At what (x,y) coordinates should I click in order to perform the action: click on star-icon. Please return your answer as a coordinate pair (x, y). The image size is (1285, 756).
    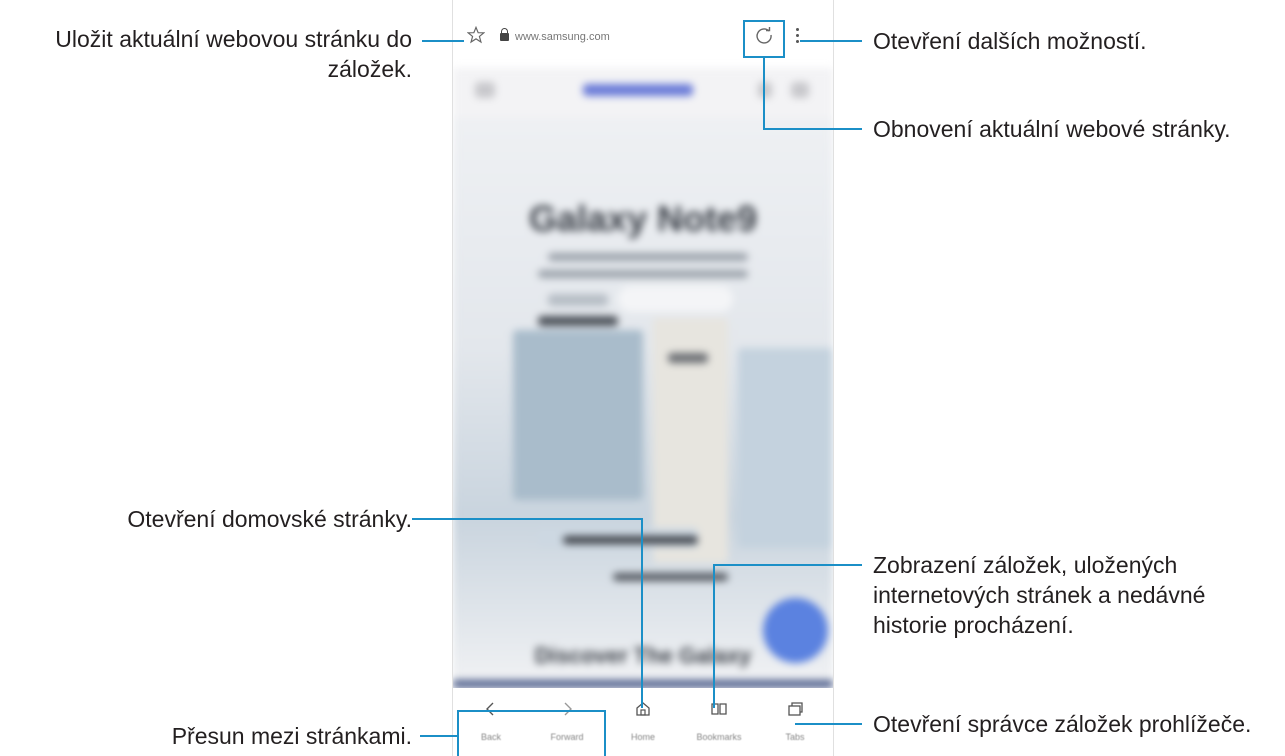
    Looking at the image, I should click on (476, 35).